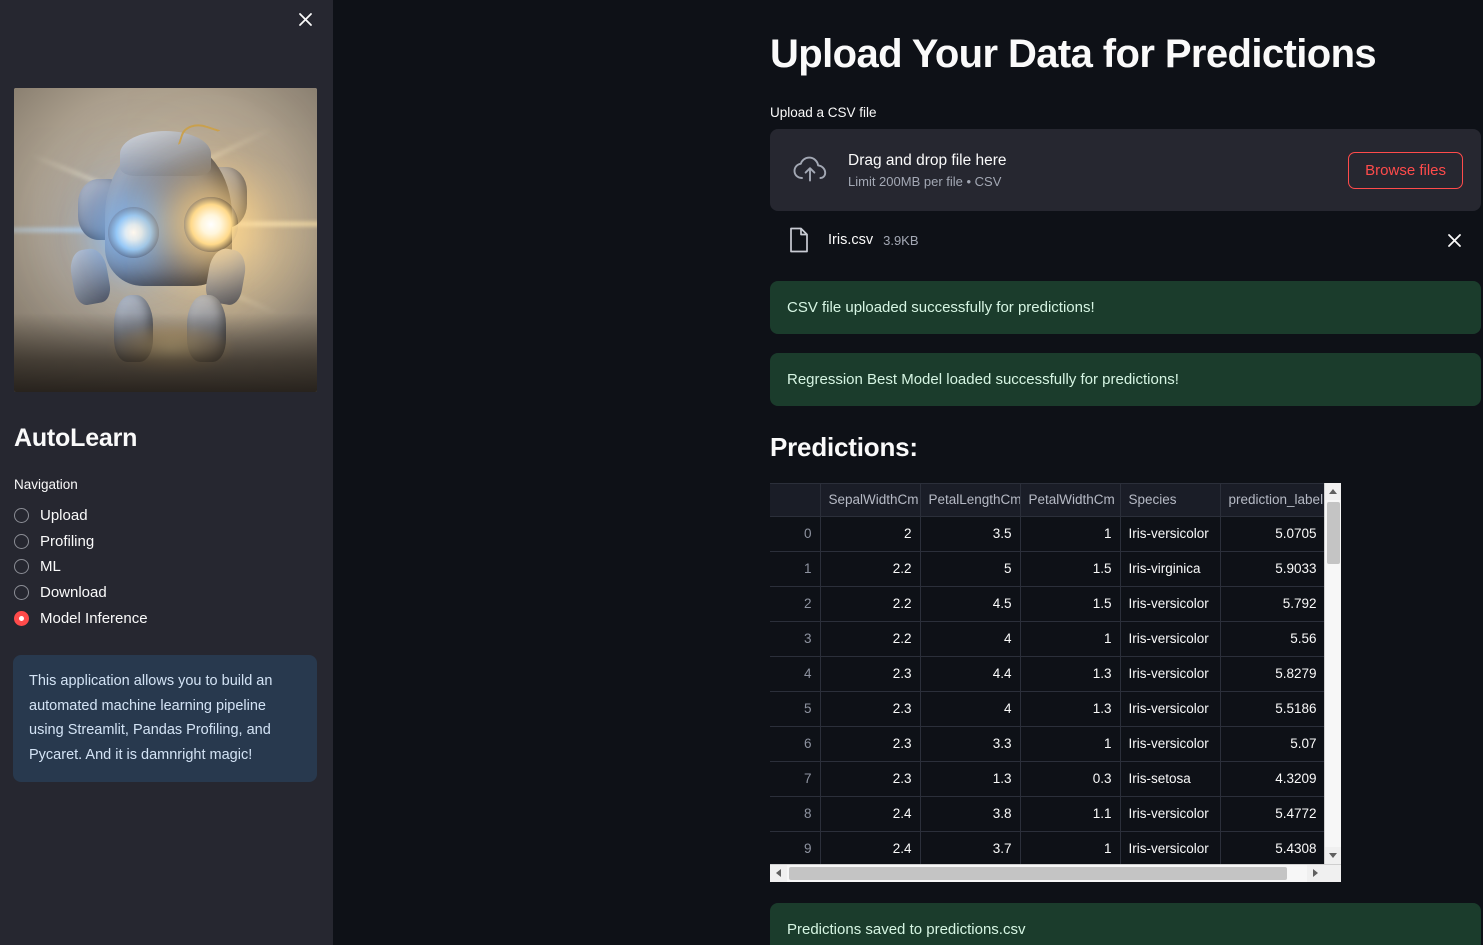 The height and width of the screenshot is (945, 1483). Describe the element at coordinates (1070, 779) in the screenshot. I see `table-cell-petalwidthcm: 0.3` at that location.